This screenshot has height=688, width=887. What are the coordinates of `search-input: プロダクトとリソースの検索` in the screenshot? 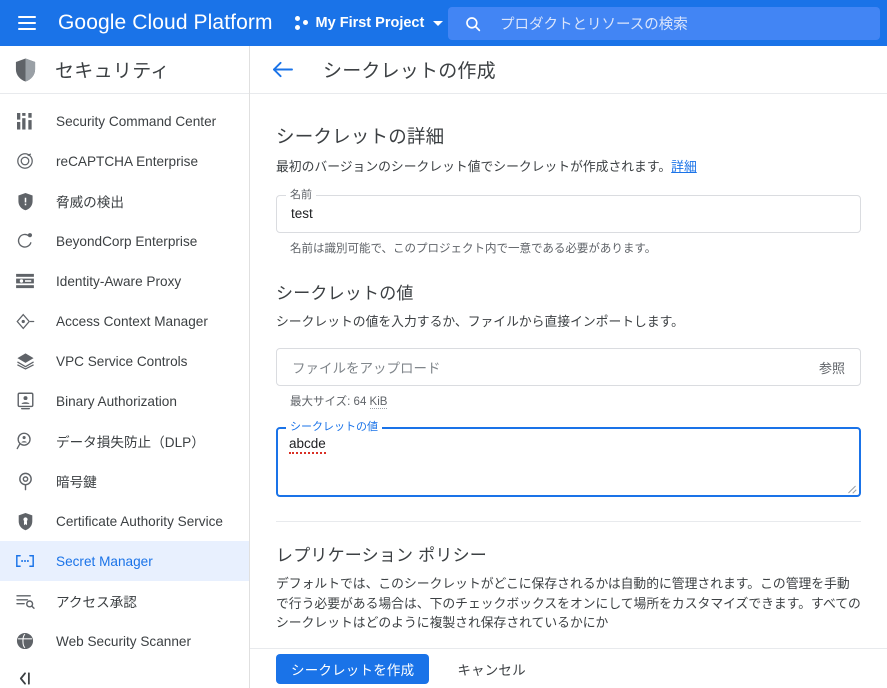 It's located at (664, 23).